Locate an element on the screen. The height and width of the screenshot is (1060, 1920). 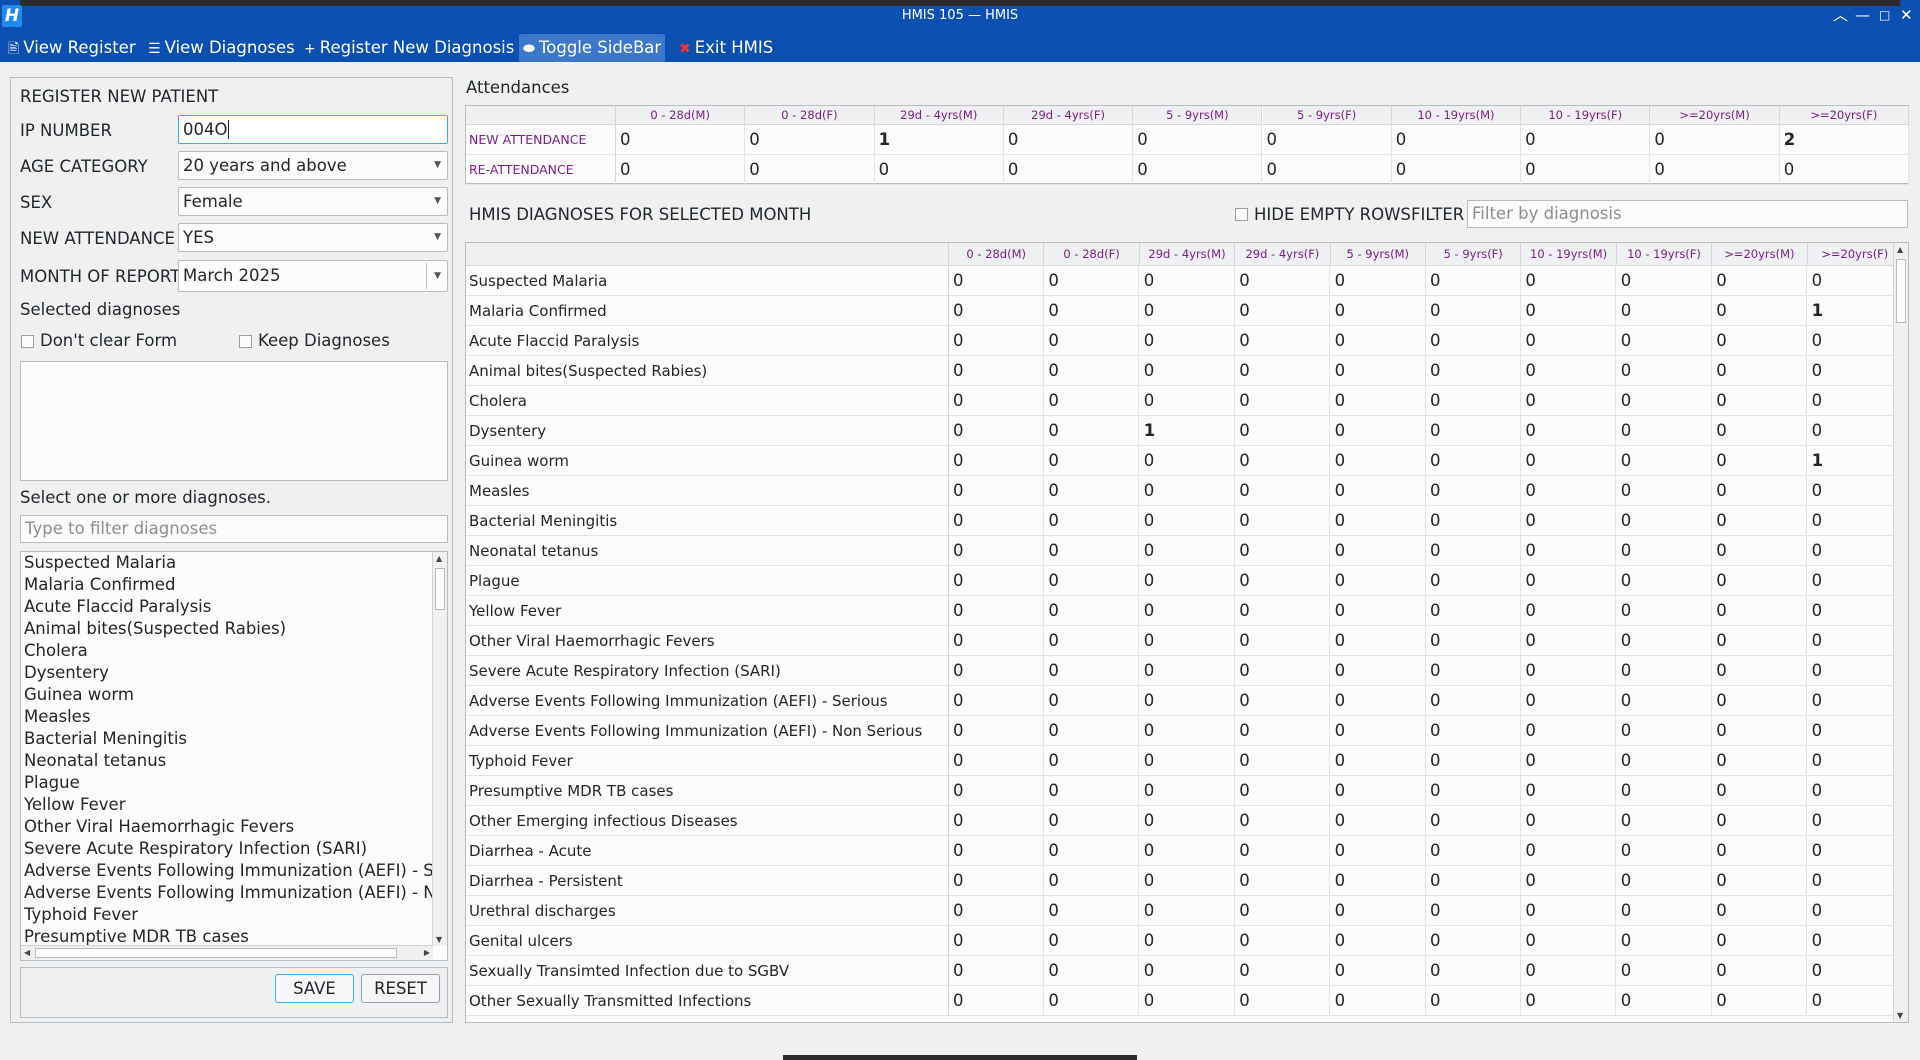
list-item: Guinea worm is located at coordinates (234, 695).